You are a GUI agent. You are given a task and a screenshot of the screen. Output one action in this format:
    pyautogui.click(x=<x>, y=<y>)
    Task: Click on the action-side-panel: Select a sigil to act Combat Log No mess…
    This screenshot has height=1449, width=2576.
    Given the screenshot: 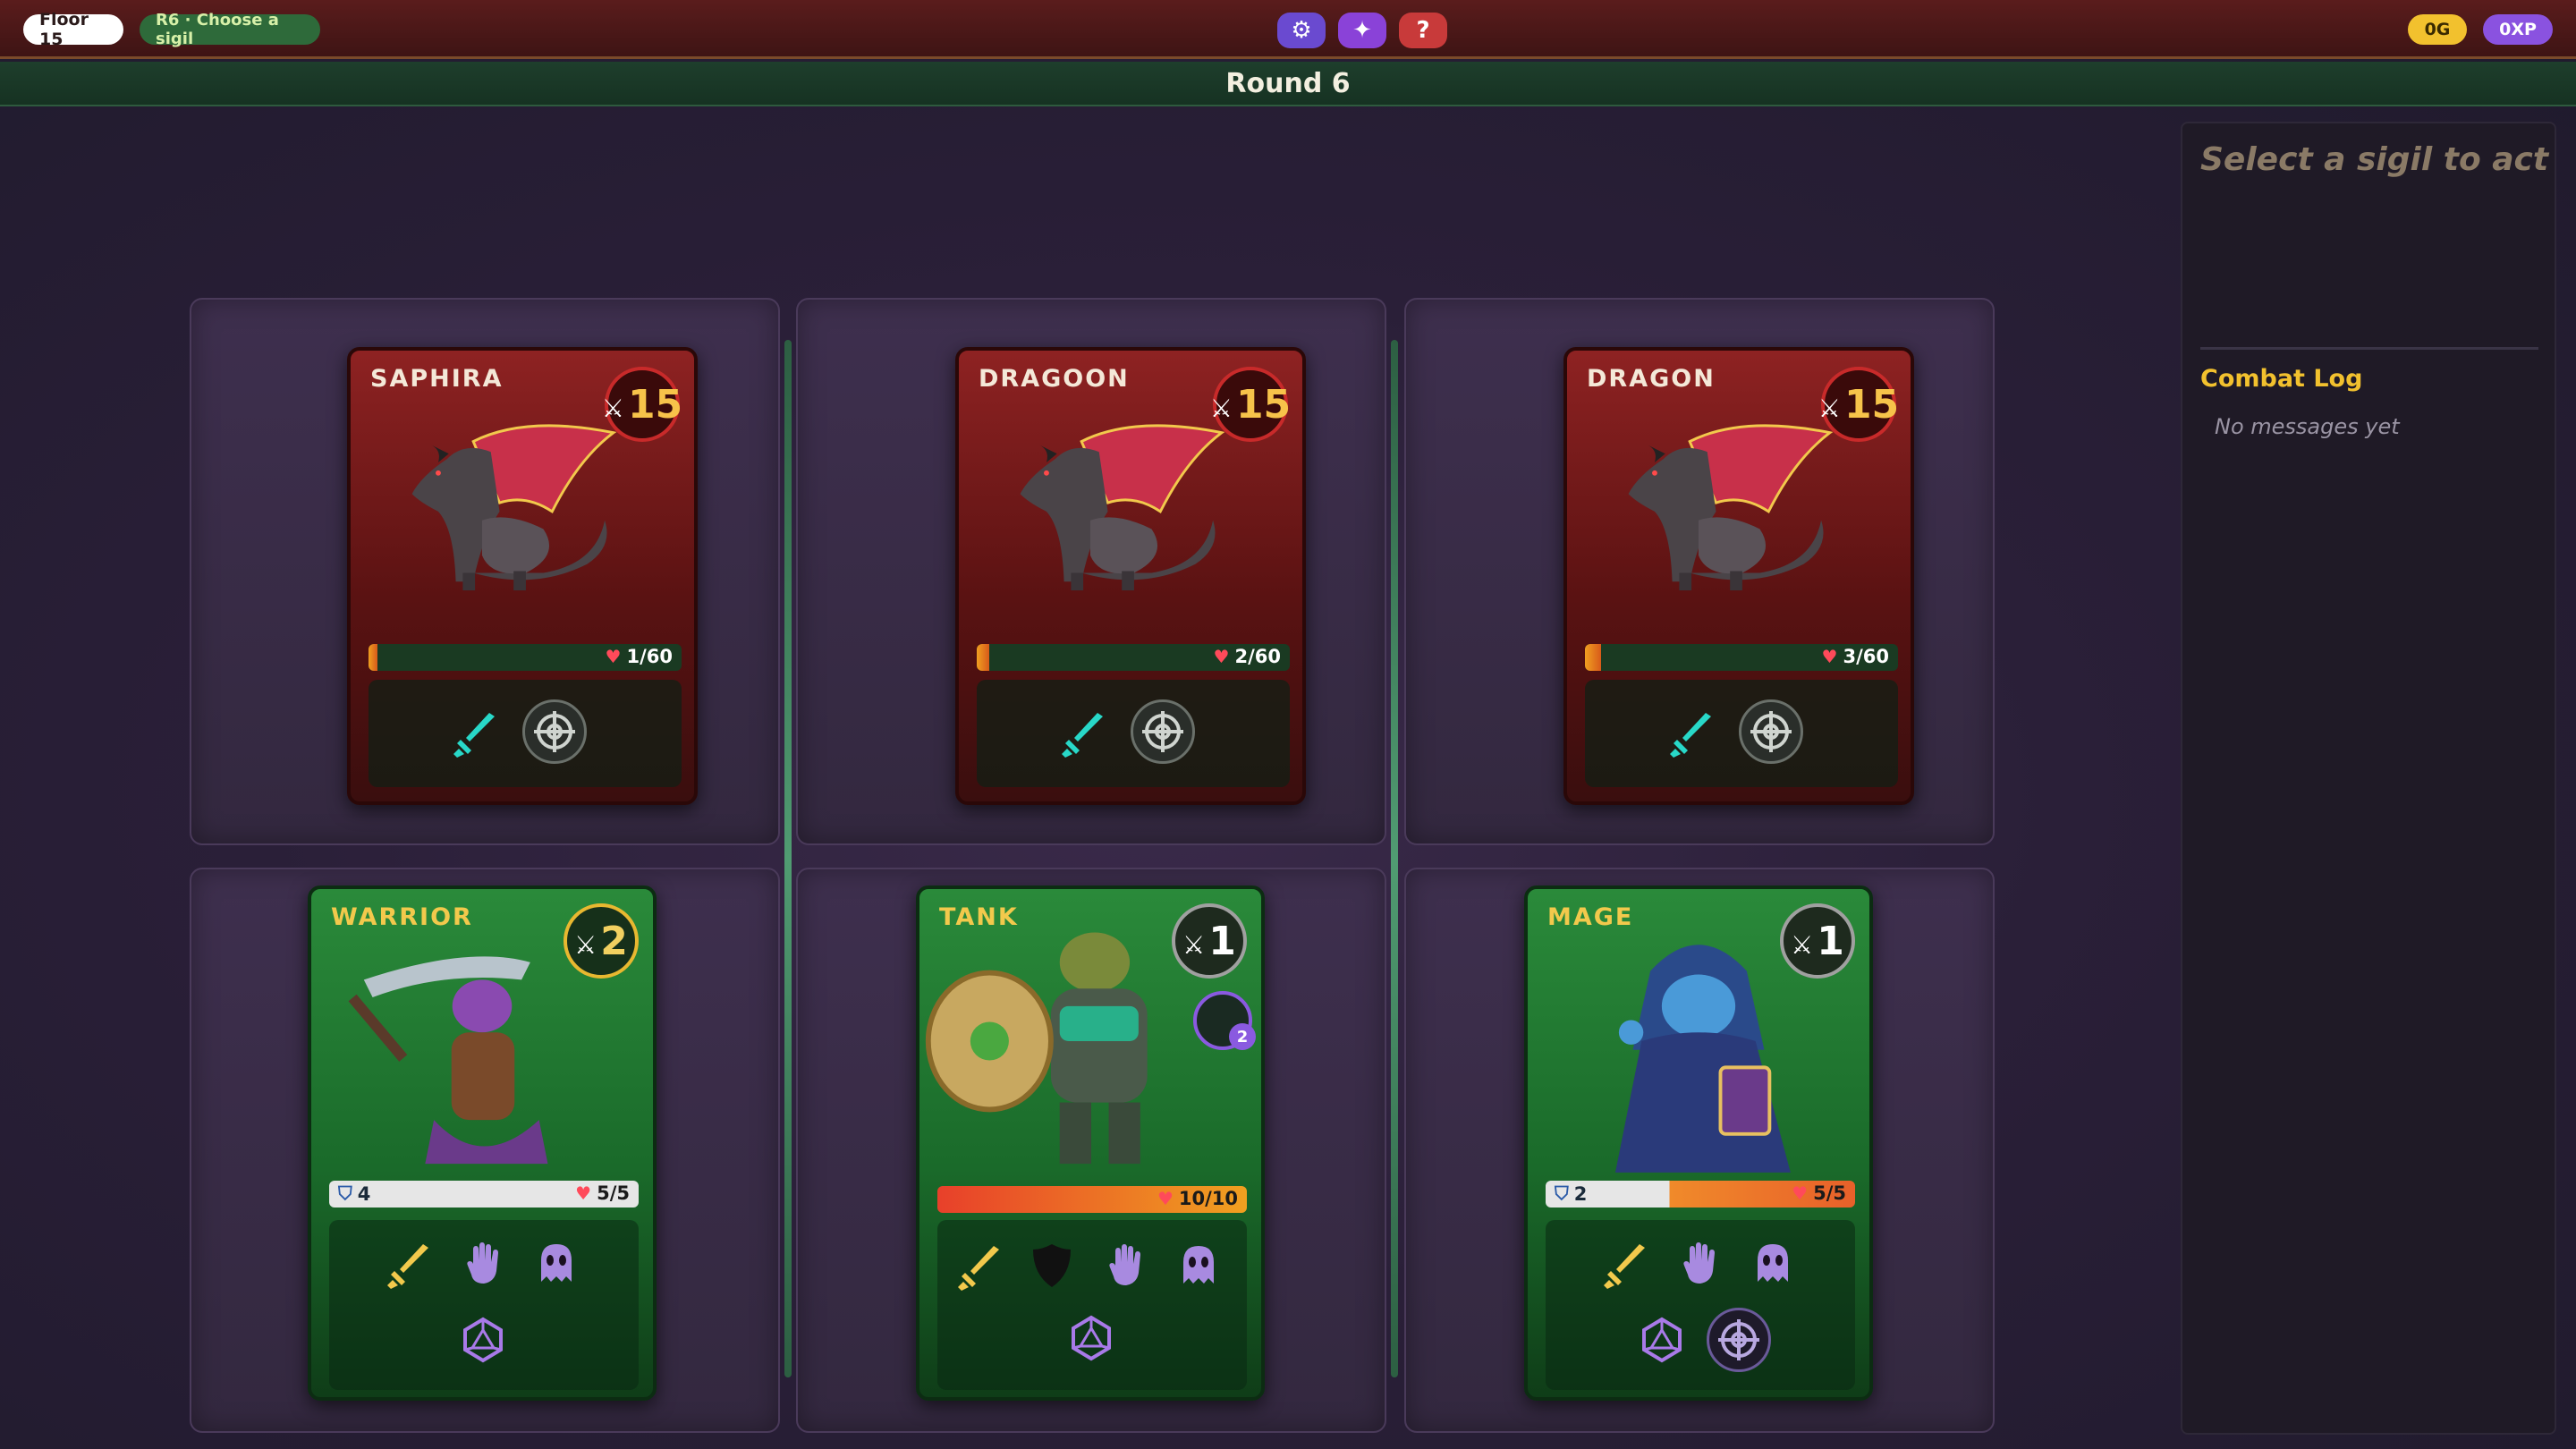 What is the action you would take?
    pyautogui.click(x=2368, y=778)
    